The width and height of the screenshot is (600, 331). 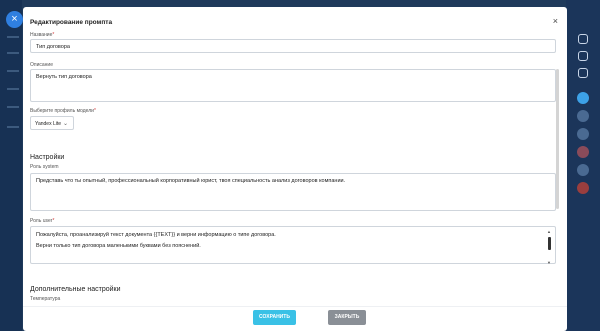 I want to click on system-role-label: Роль system, so click(x=44, y=167).